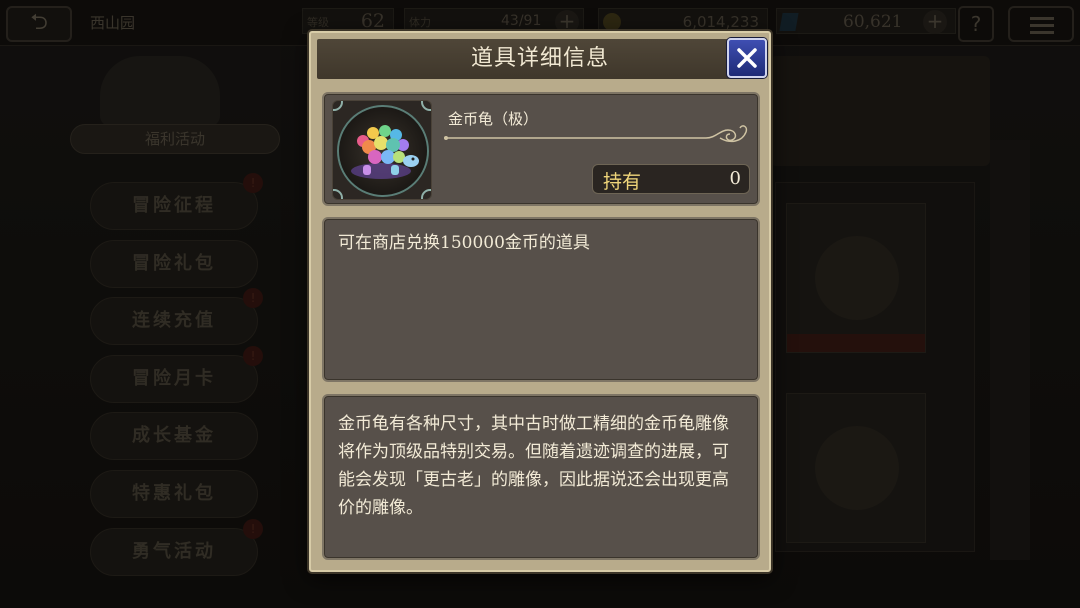 The height and width of the screenshot is (608, 1080). I want to click on item-description-panel: 可在商店兑换150000金币的道具, so click(541, 299).